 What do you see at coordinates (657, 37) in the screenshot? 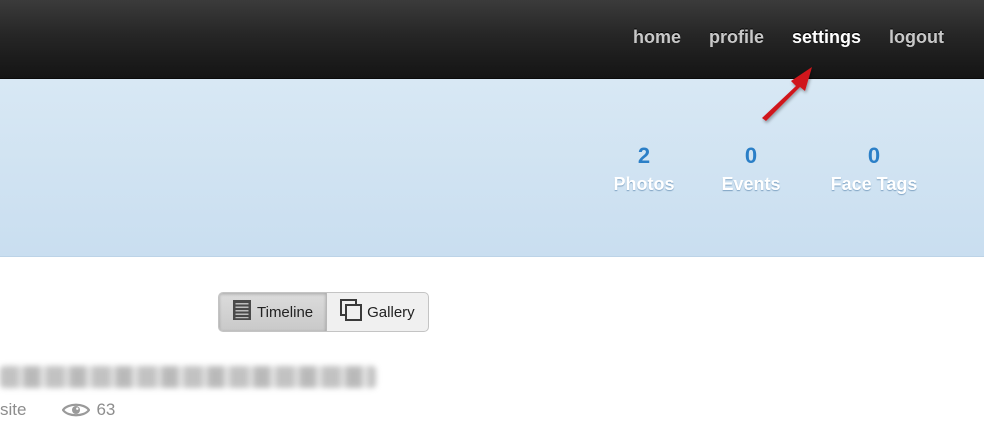
I see `nav-link-home: home` at bounding box center [657, 37].